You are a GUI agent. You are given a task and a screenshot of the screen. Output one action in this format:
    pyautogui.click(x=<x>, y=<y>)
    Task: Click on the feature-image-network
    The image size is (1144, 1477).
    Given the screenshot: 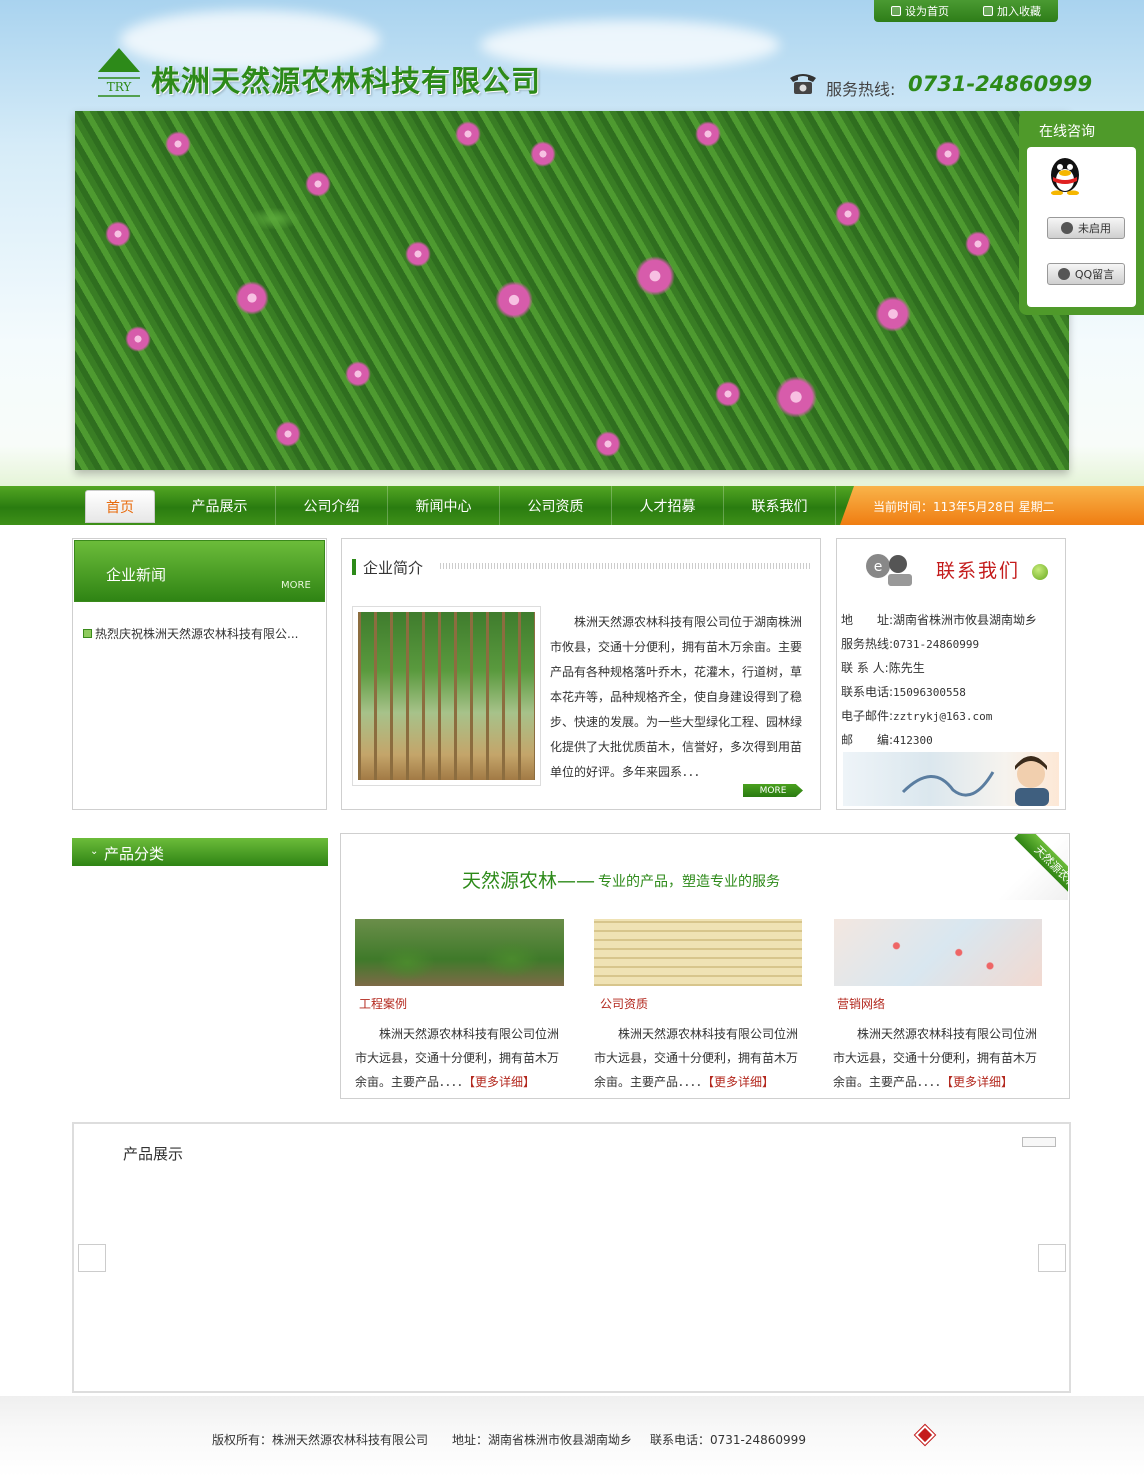 What is the action you would take?
    pyautogui.click(x=938, y=952)
    